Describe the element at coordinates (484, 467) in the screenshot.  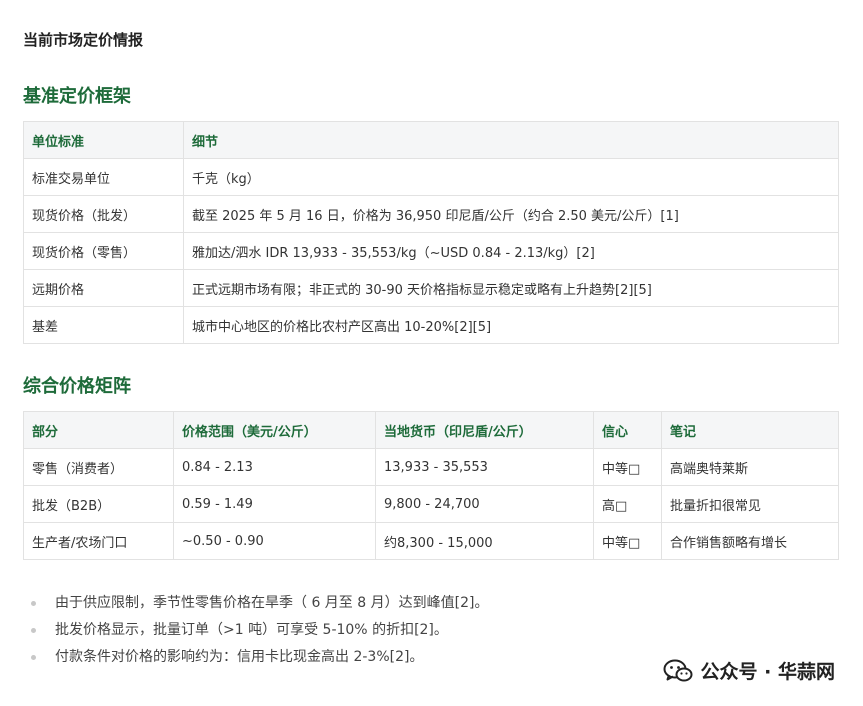
I see `table-cell: 13,933 - 35,553` at that location.